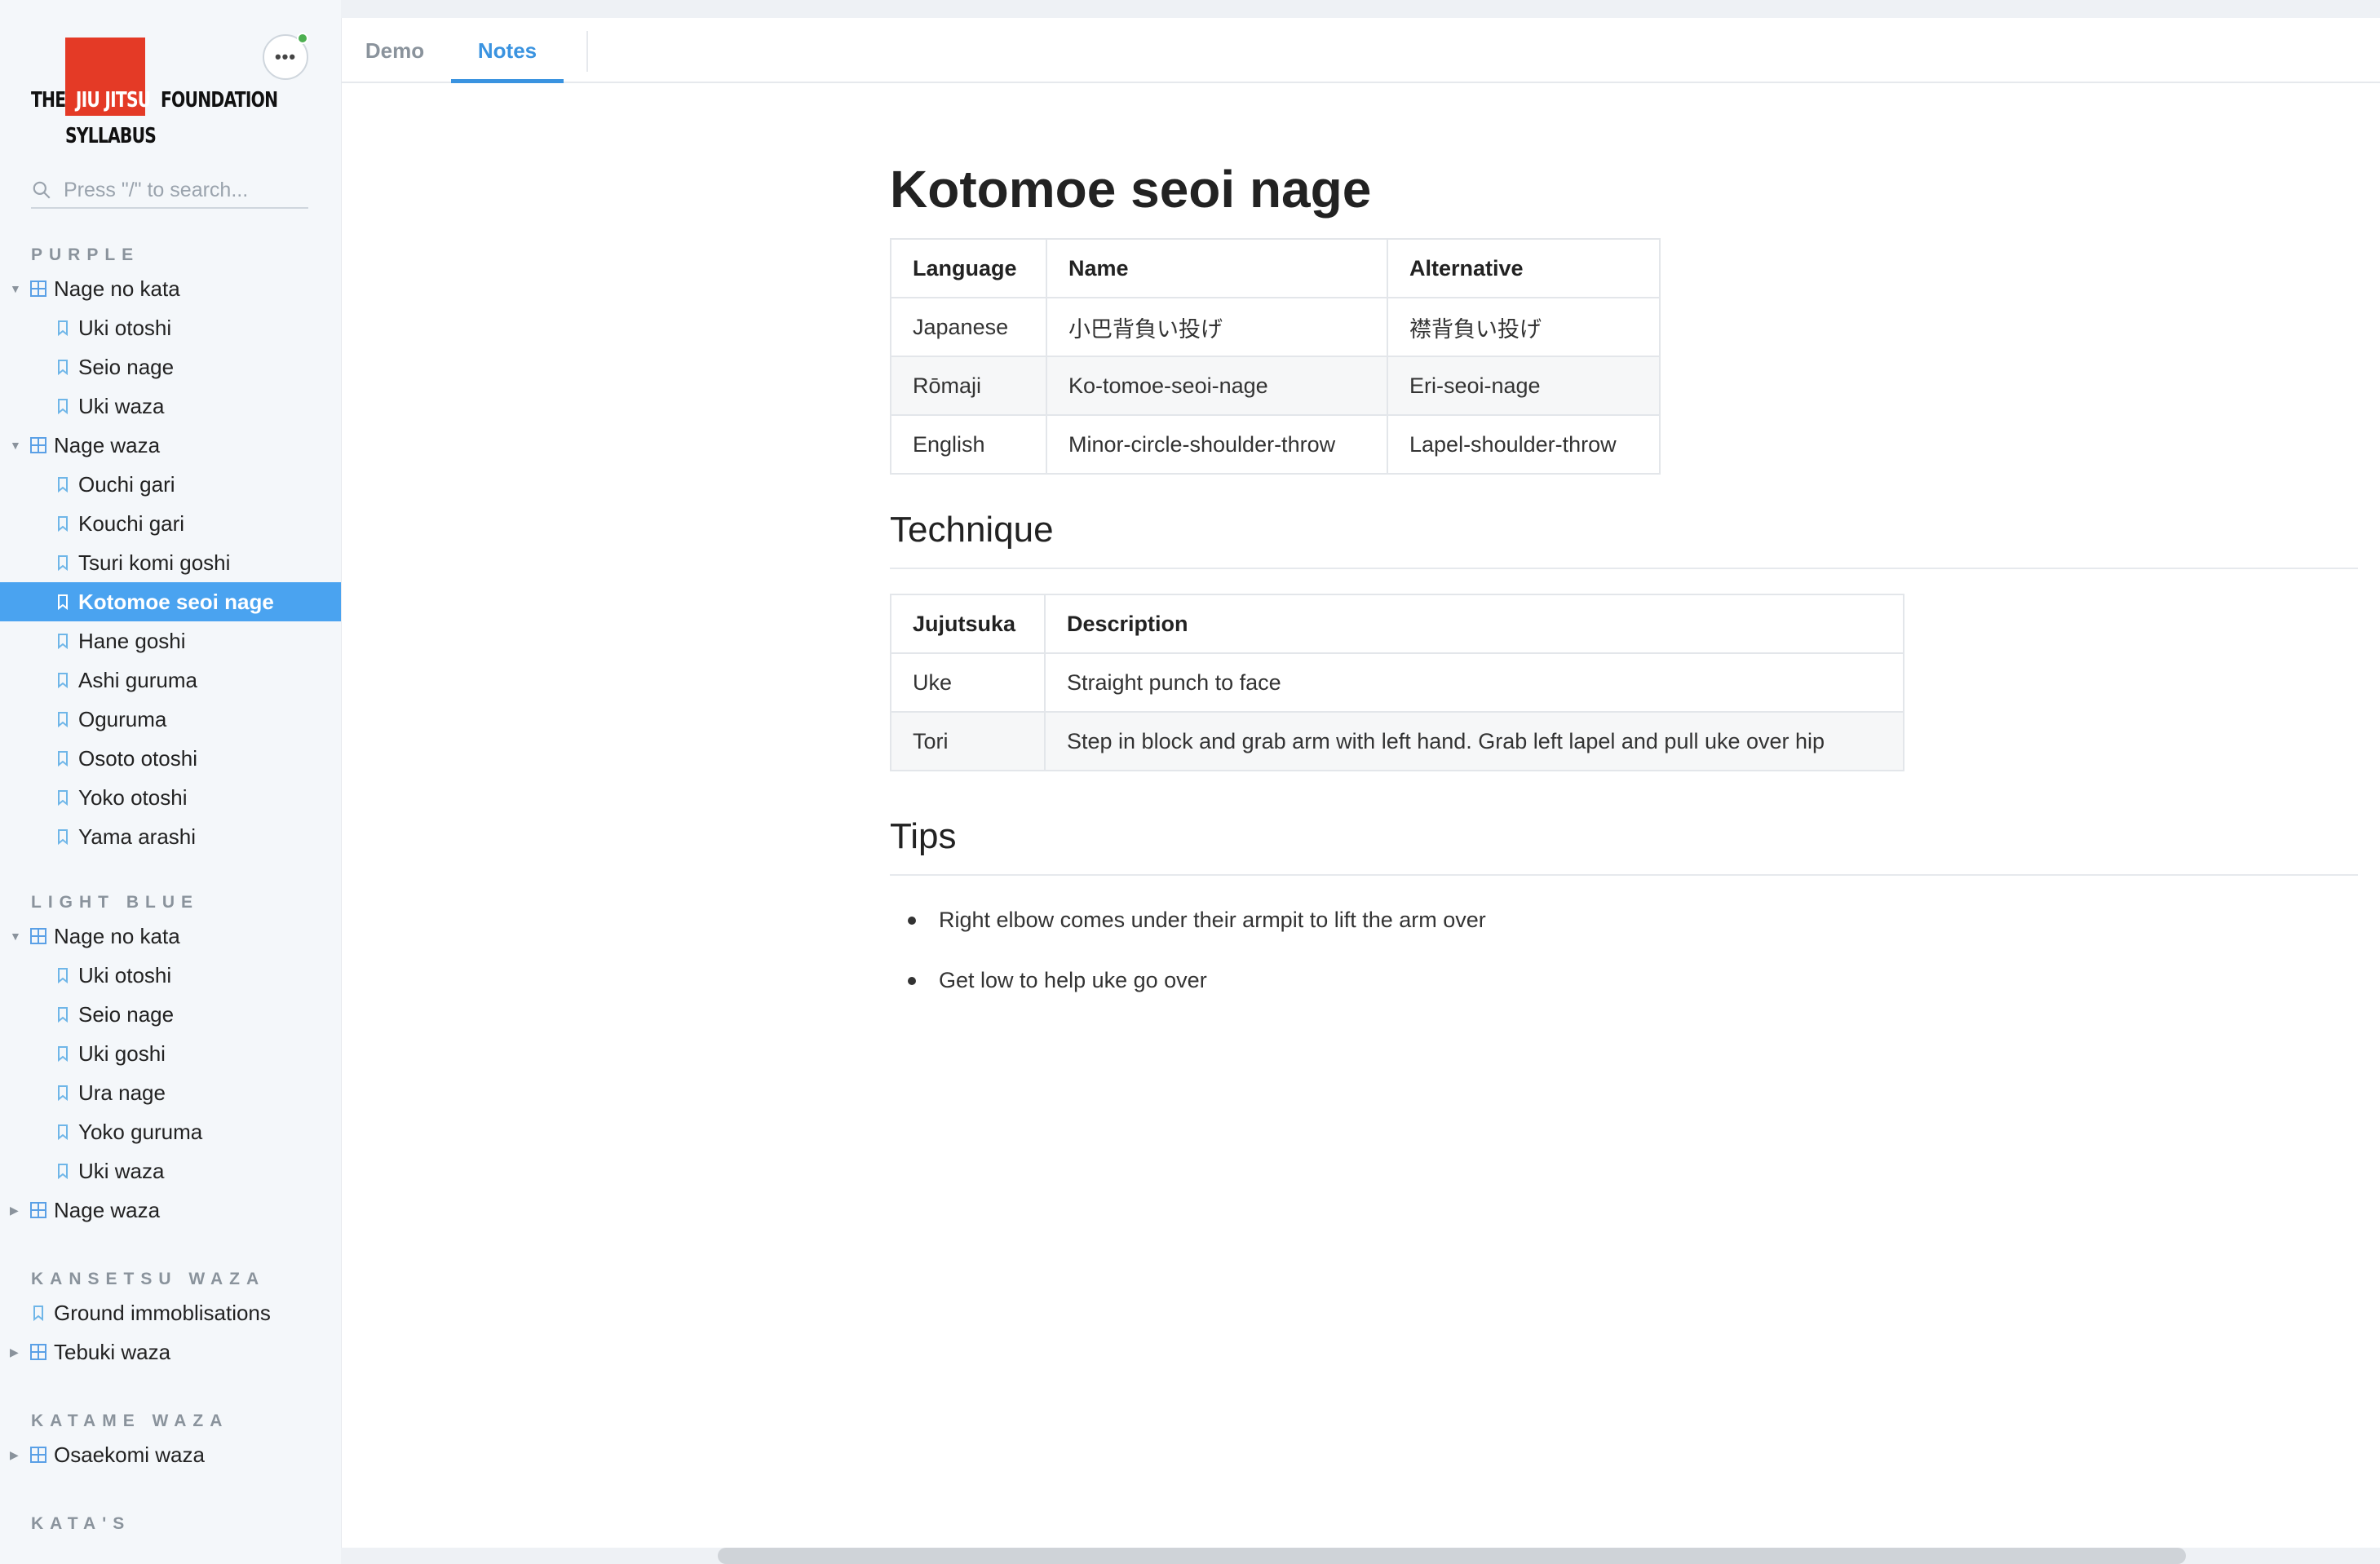 The height and width of the screenshot is (1564, 2380). Describe the element at coordinates (171, 1454) in the screenshot. I see `sidebar-group-osaekomi-waza: ▶ Osaekomi waza` at that location.